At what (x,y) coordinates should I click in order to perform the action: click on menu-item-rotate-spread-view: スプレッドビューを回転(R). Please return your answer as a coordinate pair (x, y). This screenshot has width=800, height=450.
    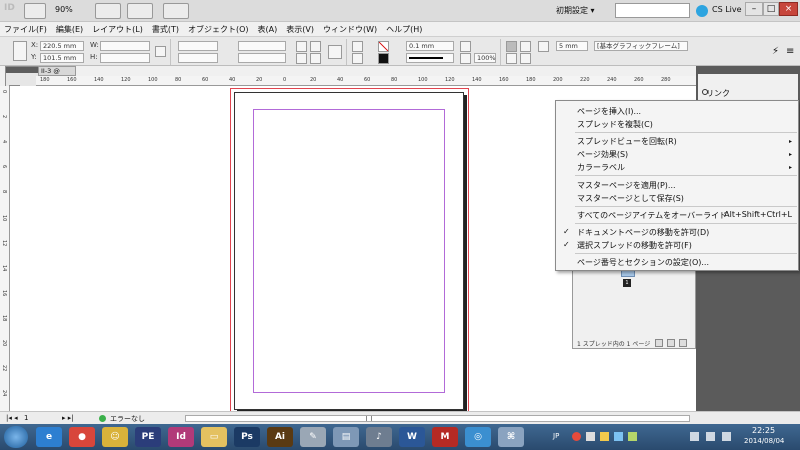
    Looking at the image, I should click on (627, 141).